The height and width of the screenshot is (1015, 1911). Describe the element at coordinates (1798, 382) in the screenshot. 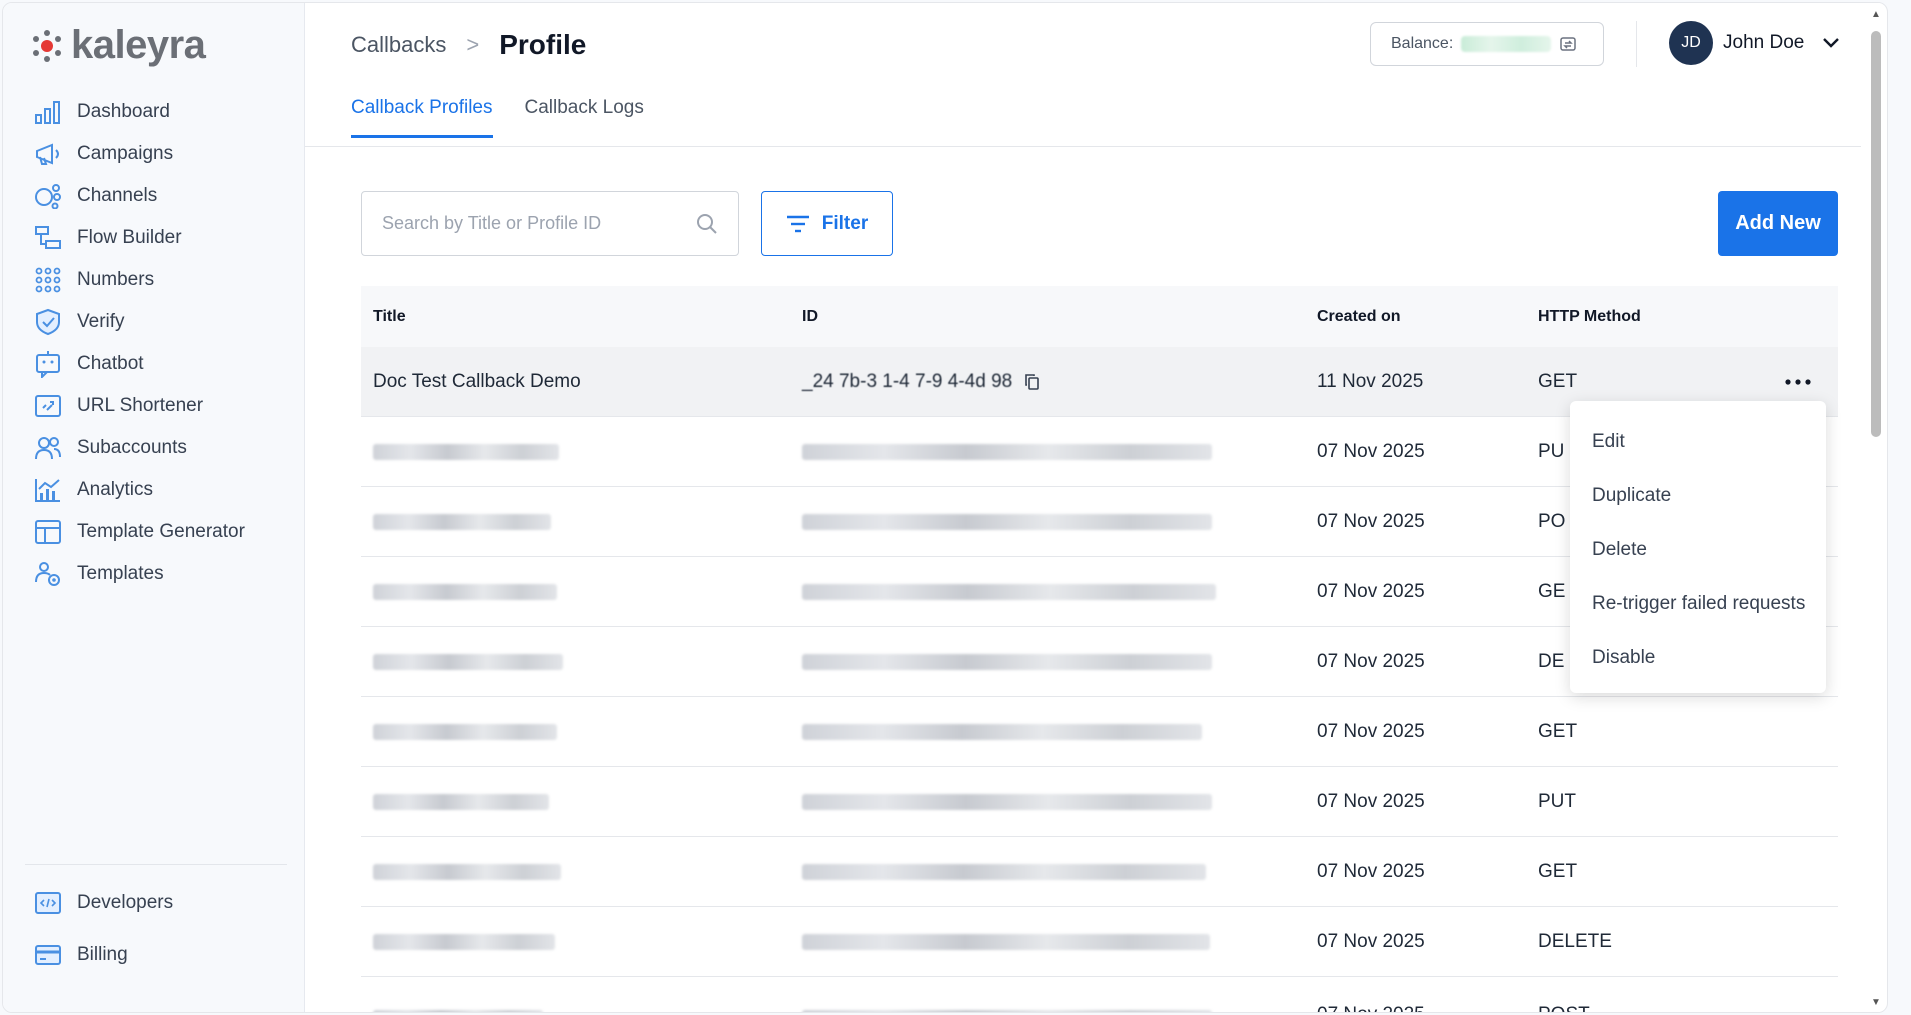

I see `more-actions-icon` at that location.